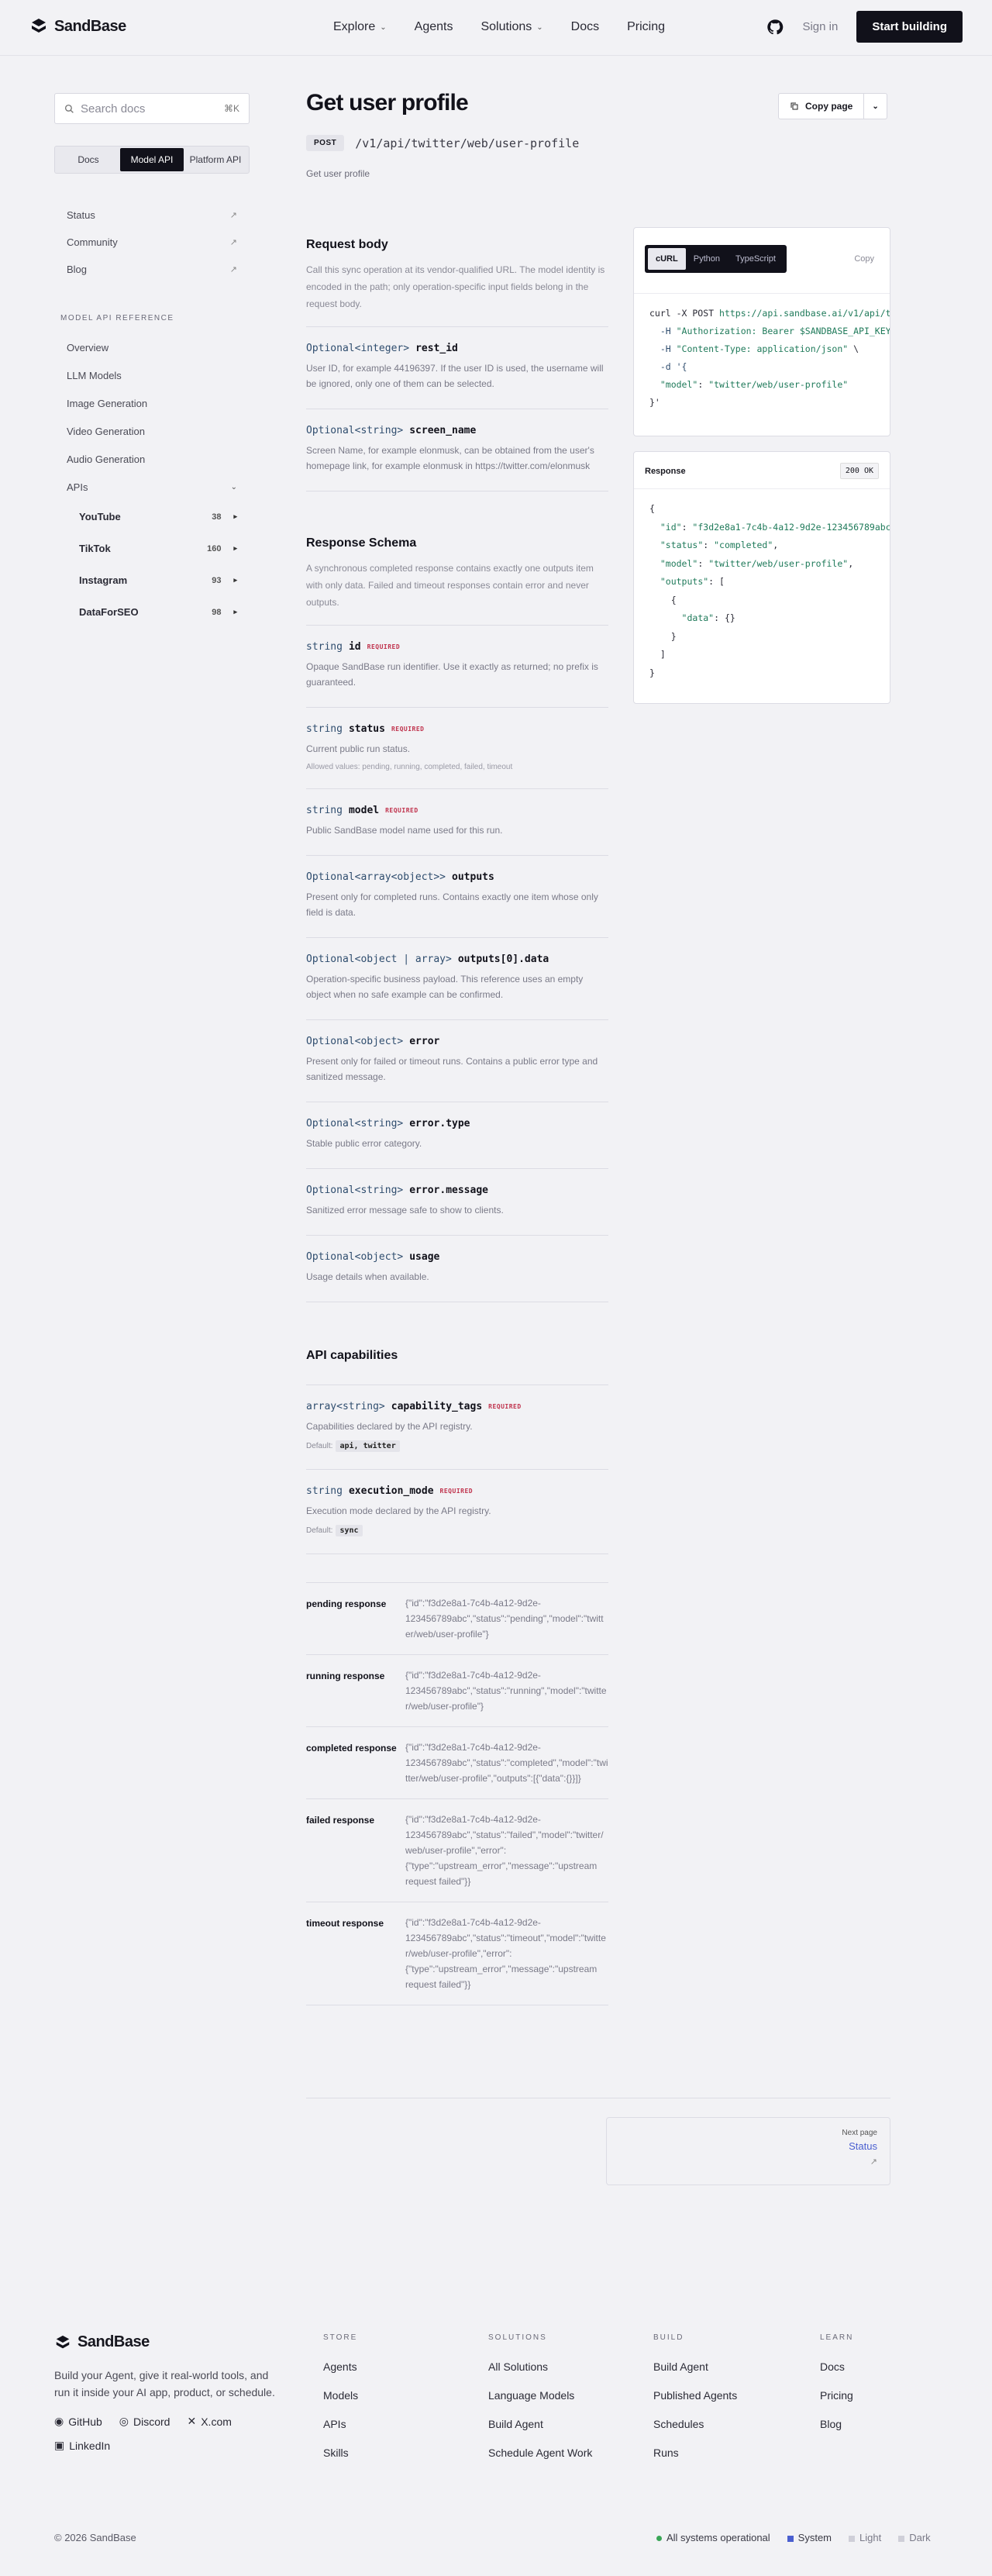 Image resolution: width=992 pixels, height=2576 pixels. I want to click on footer-link-agents: Agents, so click(340, 2366).